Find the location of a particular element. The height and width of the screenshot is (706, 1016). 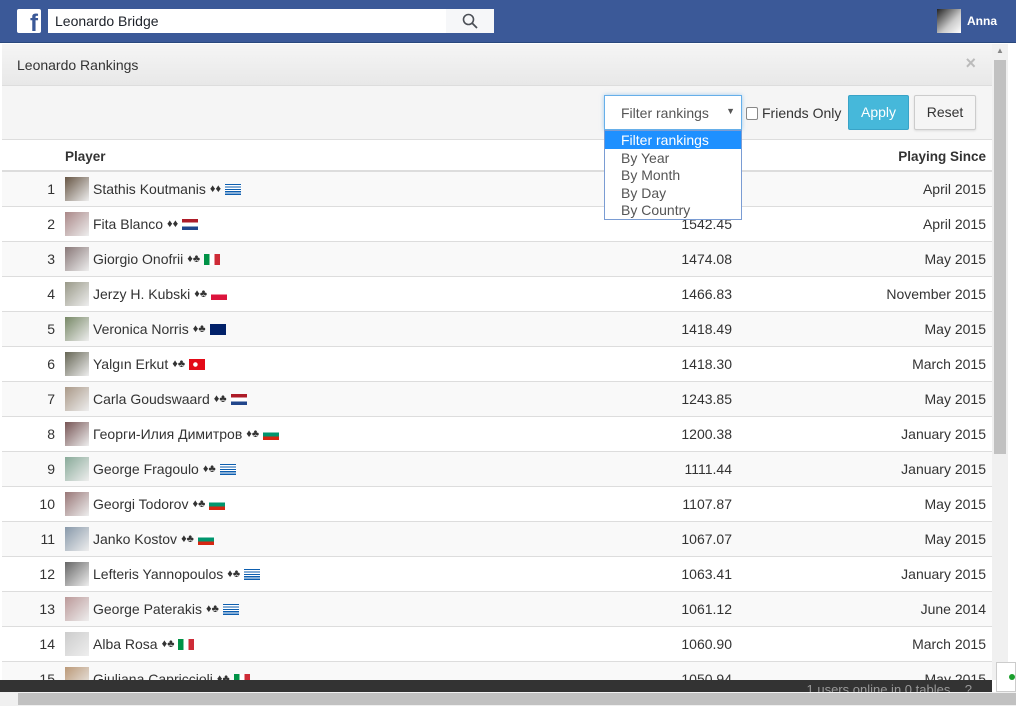

search-input is located at coordinates (247, 21).